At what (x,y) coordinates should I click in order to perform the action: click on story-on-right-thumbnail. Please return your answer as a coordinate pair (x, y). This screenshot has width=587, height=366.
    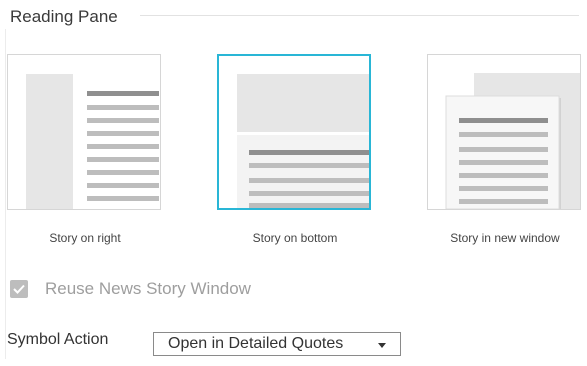
    Looking at the image, I should click on (93, 141).